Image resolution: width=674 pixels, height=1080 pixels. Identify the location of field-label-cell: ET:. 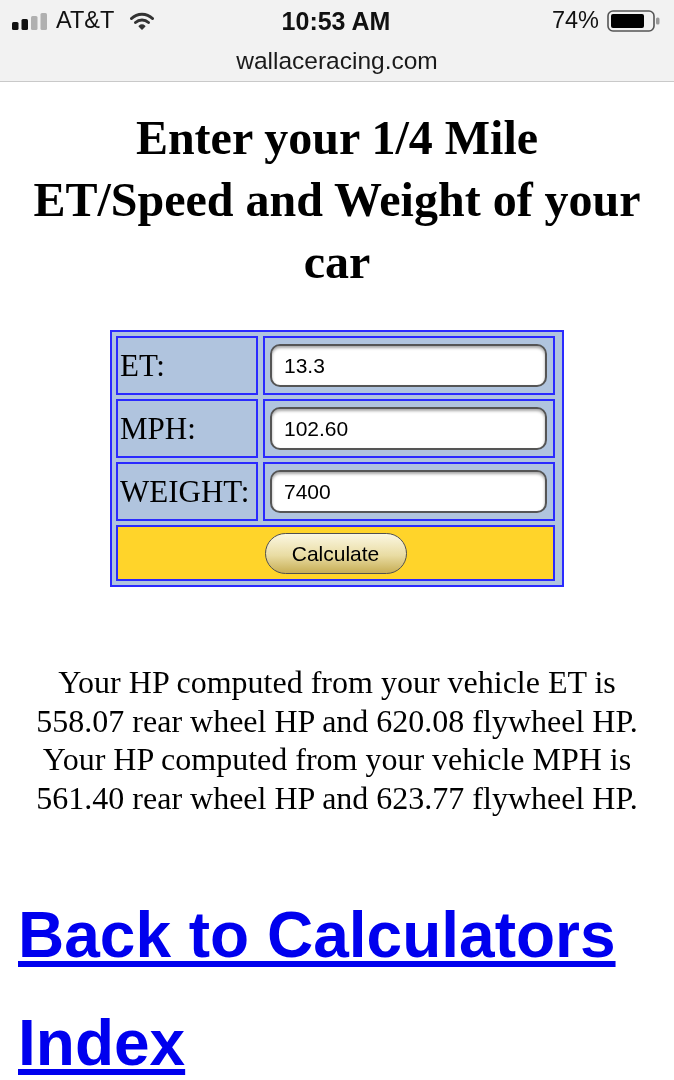
(187, 365).